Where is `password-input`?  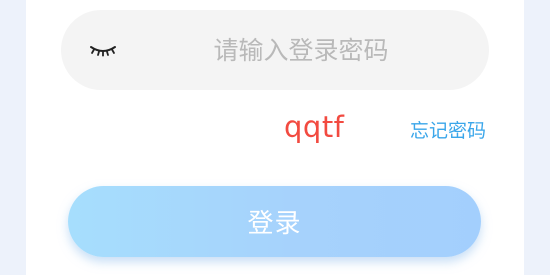 password-input is located at coordinates (301, 50).